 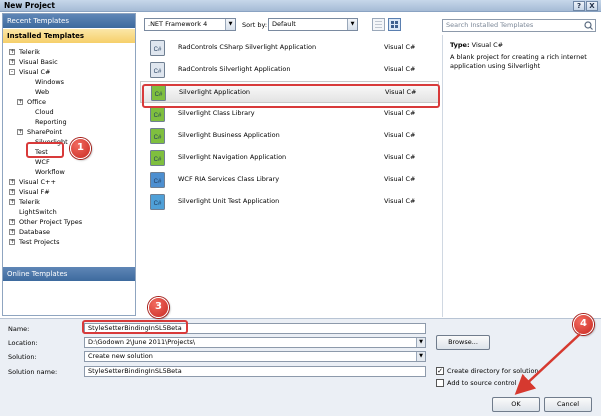 I want to click on template-name: Silverlight Navigation Application, so click(x=232, y=157).